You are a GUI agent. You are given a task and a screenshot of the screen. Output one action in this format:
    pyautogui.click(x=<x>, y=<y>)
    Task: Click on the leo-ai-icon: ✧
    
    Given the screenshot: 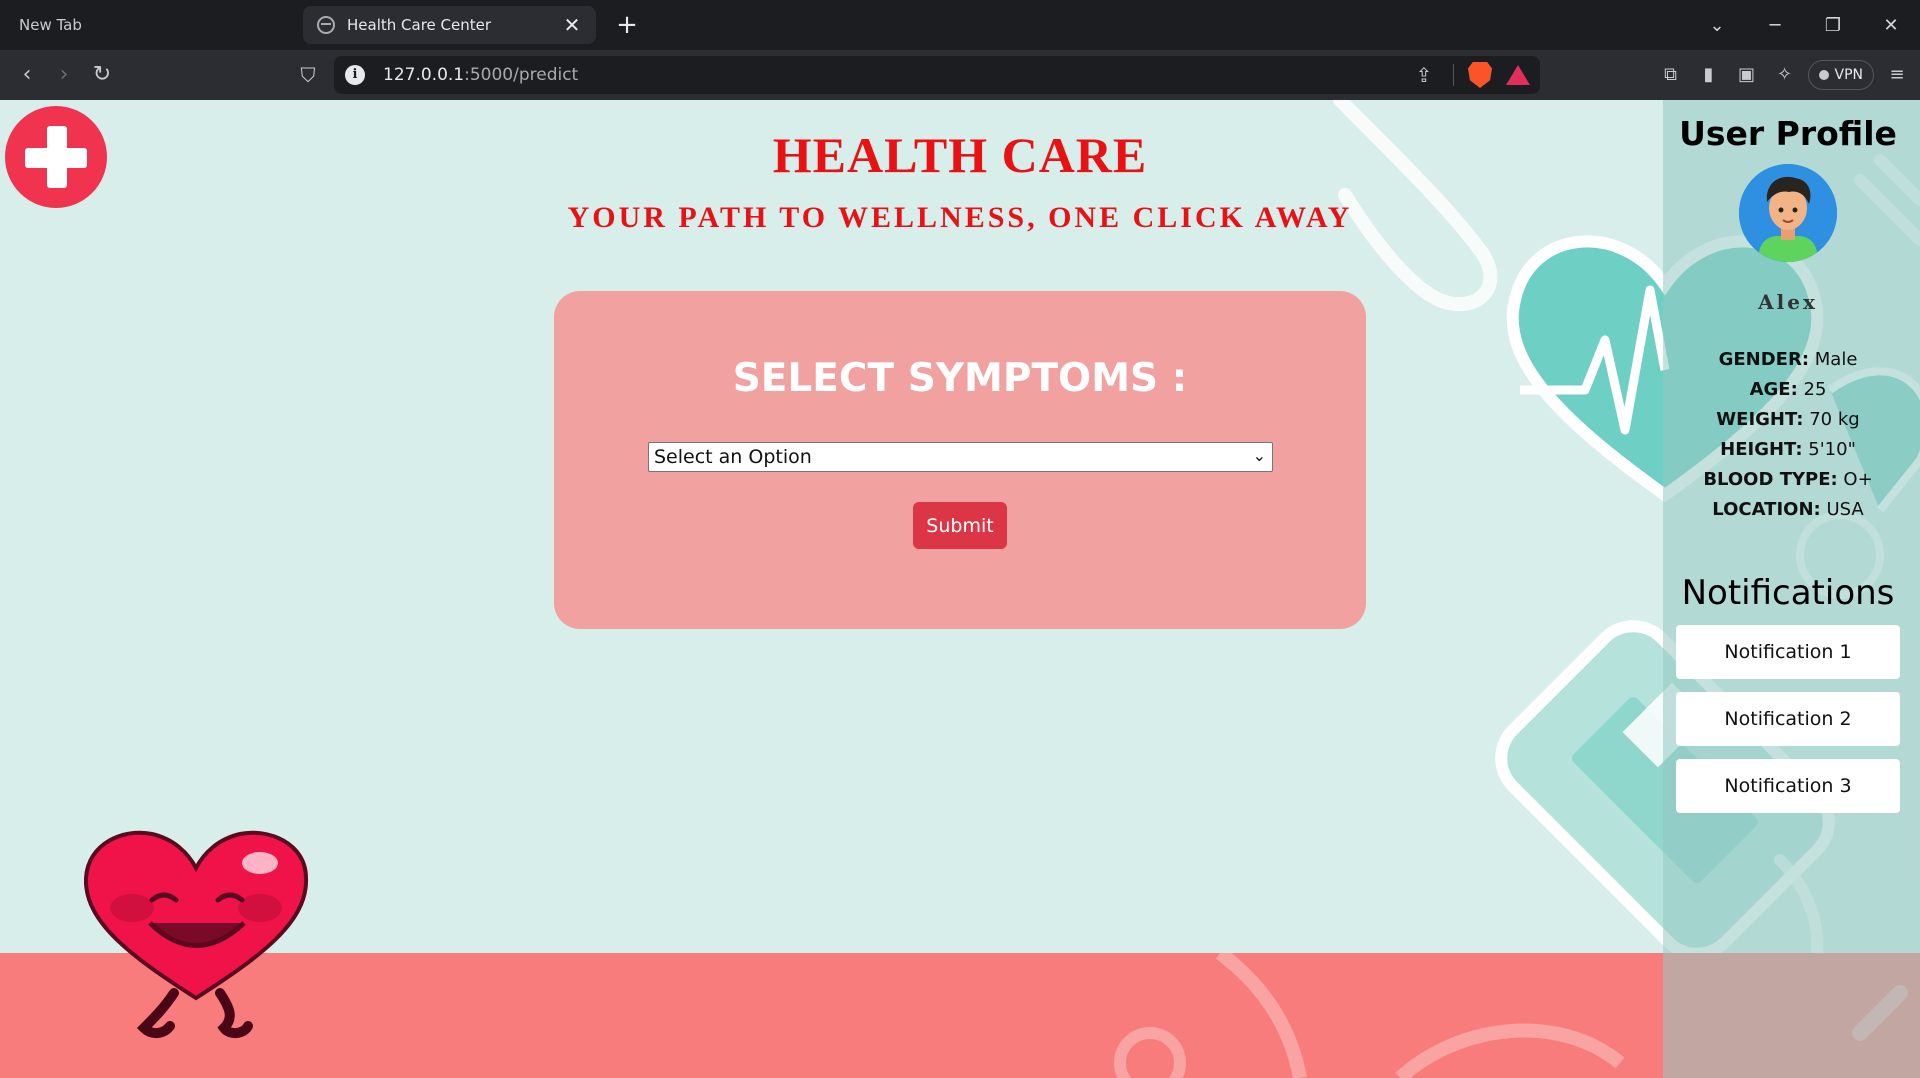 What is the action you would take?
    pyautogui.click(x=1785, y=75)
    